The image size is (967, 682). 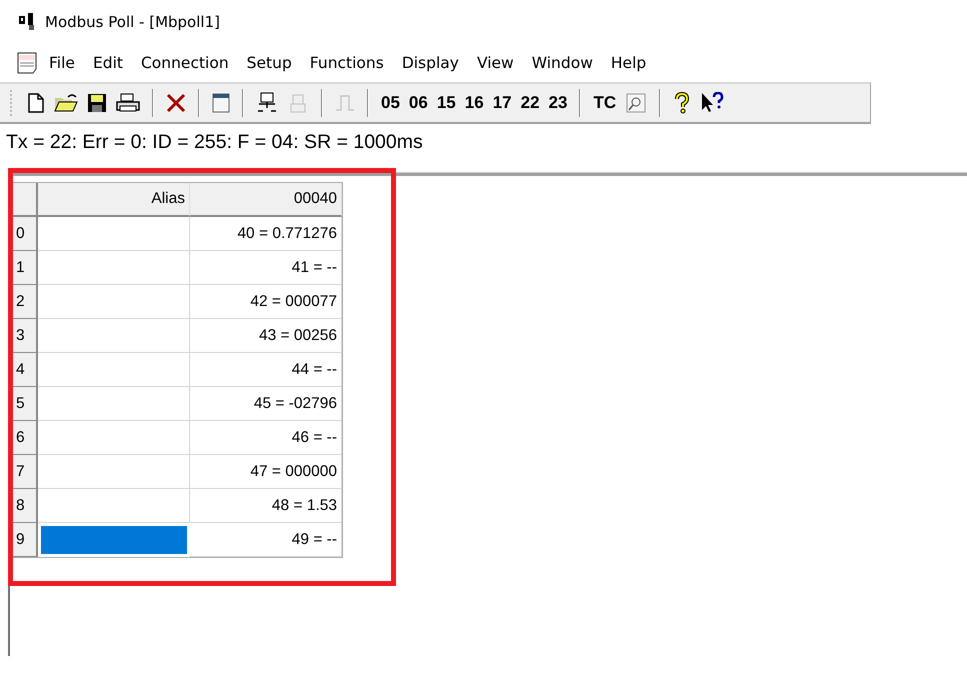 I want to click on row-header: 1, so click(x=25, y=268).